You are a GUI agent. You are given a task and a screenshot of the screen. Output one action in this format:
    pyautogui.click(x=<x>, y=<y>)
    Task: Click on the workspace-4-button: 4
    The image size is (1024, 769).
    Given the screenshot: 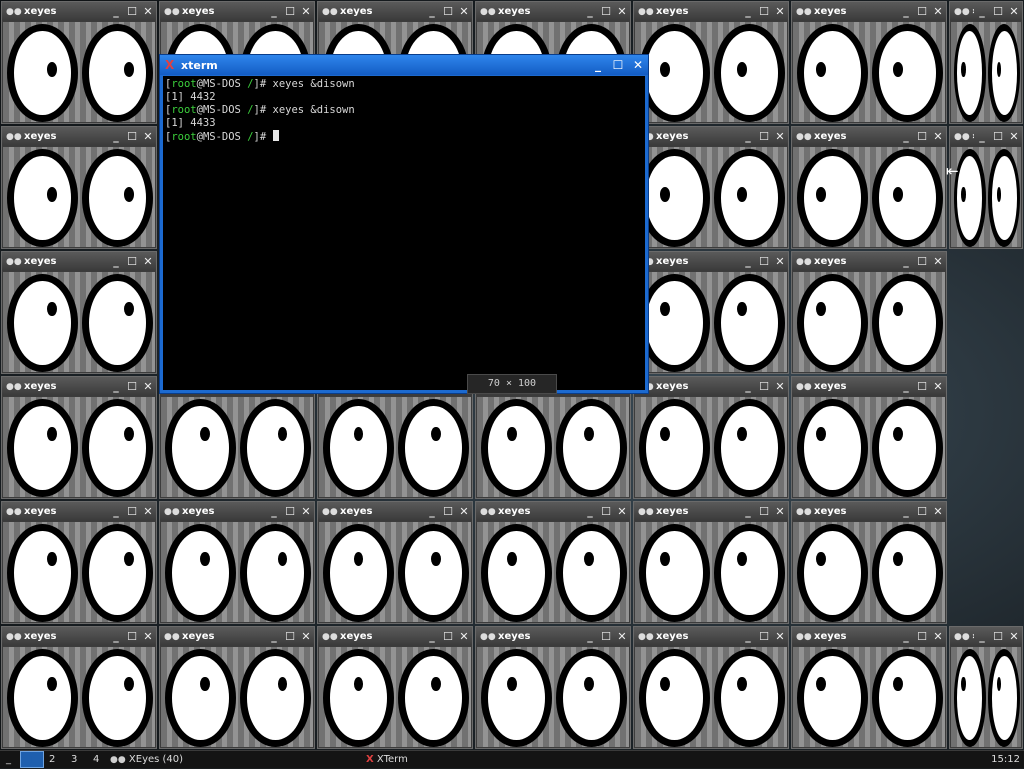 What is the action you would take?
    pyautogui.click(x=96, y=759)
    